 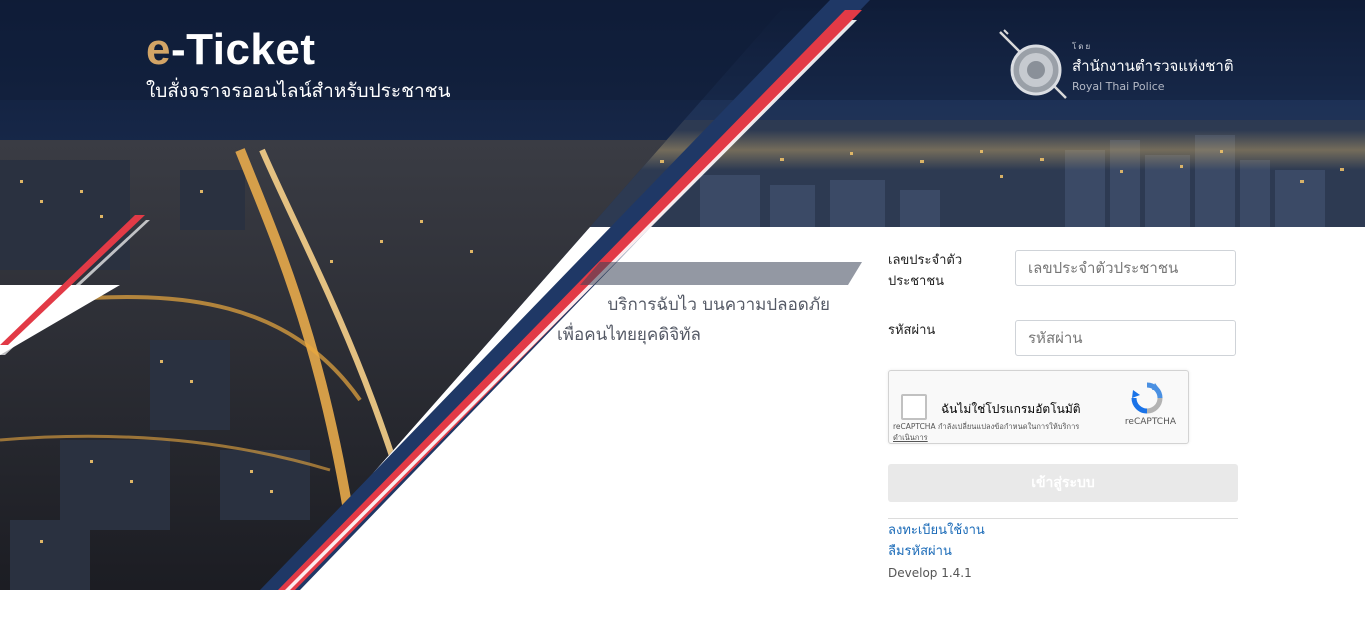 I want to click on forgot-password-link: ลืมรหัสผ่าน, so click(x=936, y=551).